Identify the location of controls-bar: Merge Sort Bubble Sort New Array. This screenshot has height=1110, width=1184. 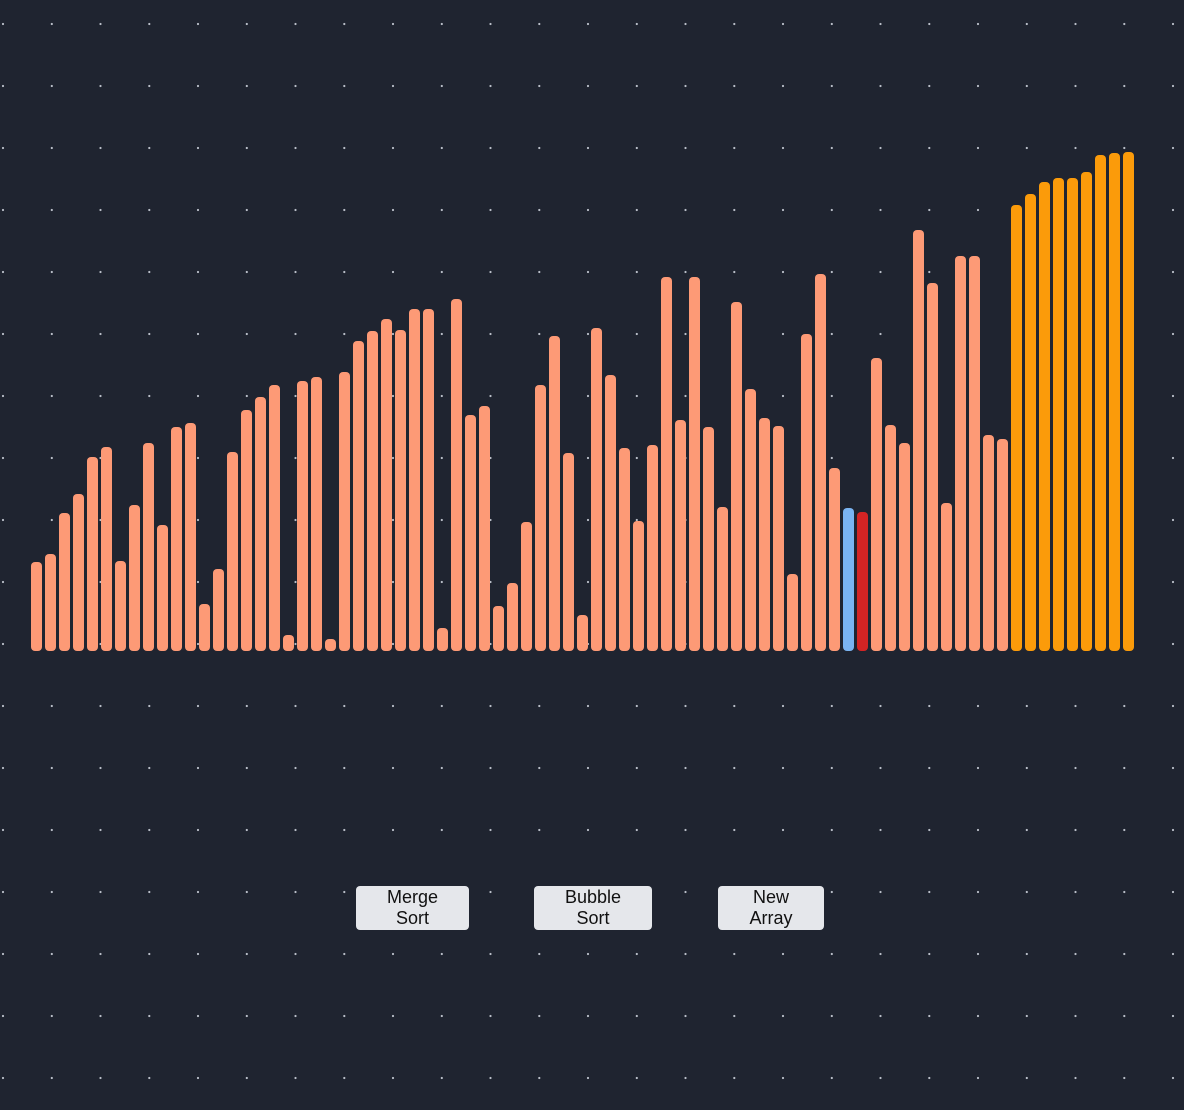
(592, 908).